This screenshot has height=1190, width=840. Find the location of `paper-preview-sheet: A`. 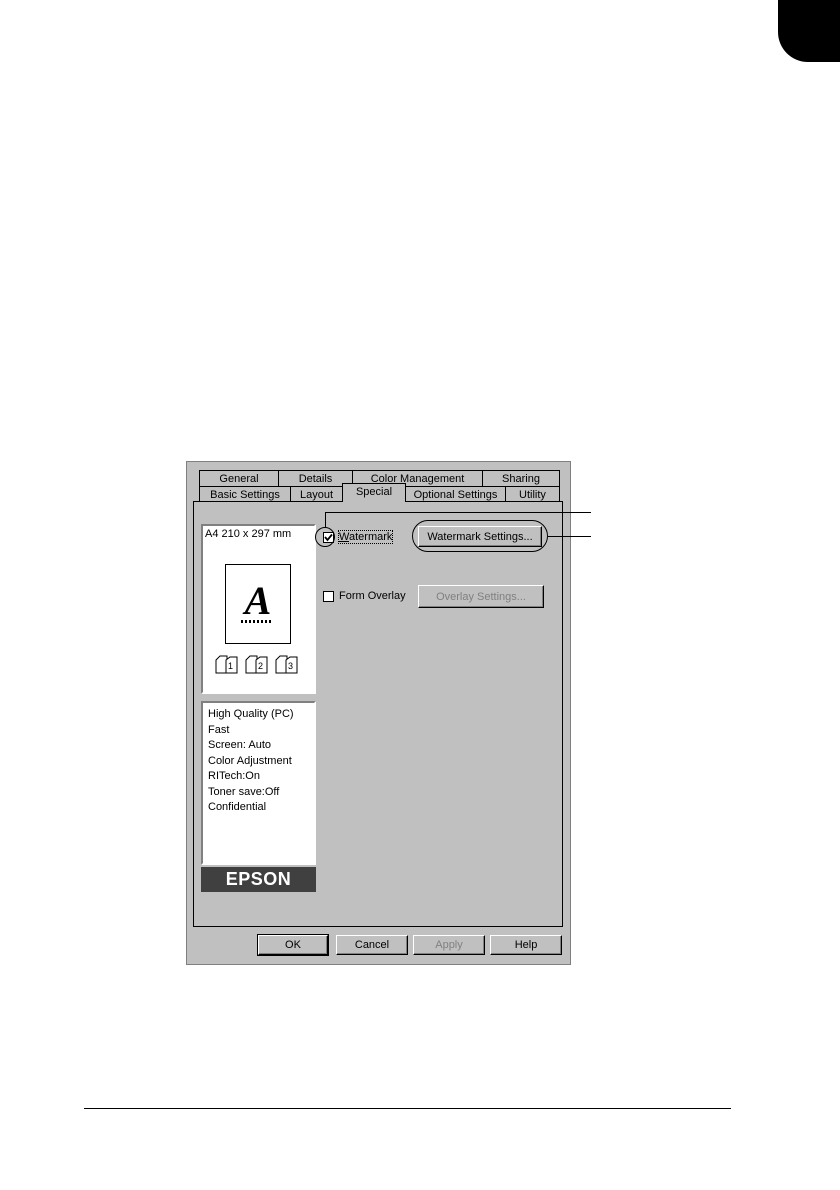

paper-preview-sheet: A is located at coordinates (258, 604).